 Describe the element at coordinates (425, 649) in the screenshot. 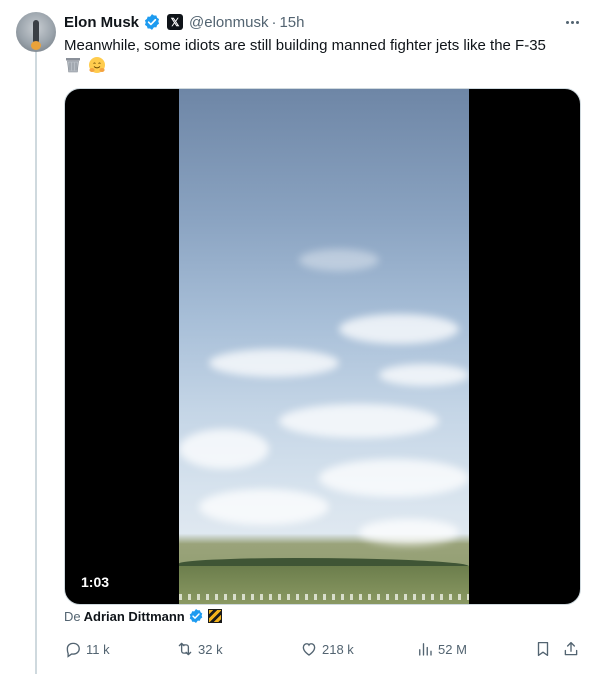

I see `views-icon` at that location.